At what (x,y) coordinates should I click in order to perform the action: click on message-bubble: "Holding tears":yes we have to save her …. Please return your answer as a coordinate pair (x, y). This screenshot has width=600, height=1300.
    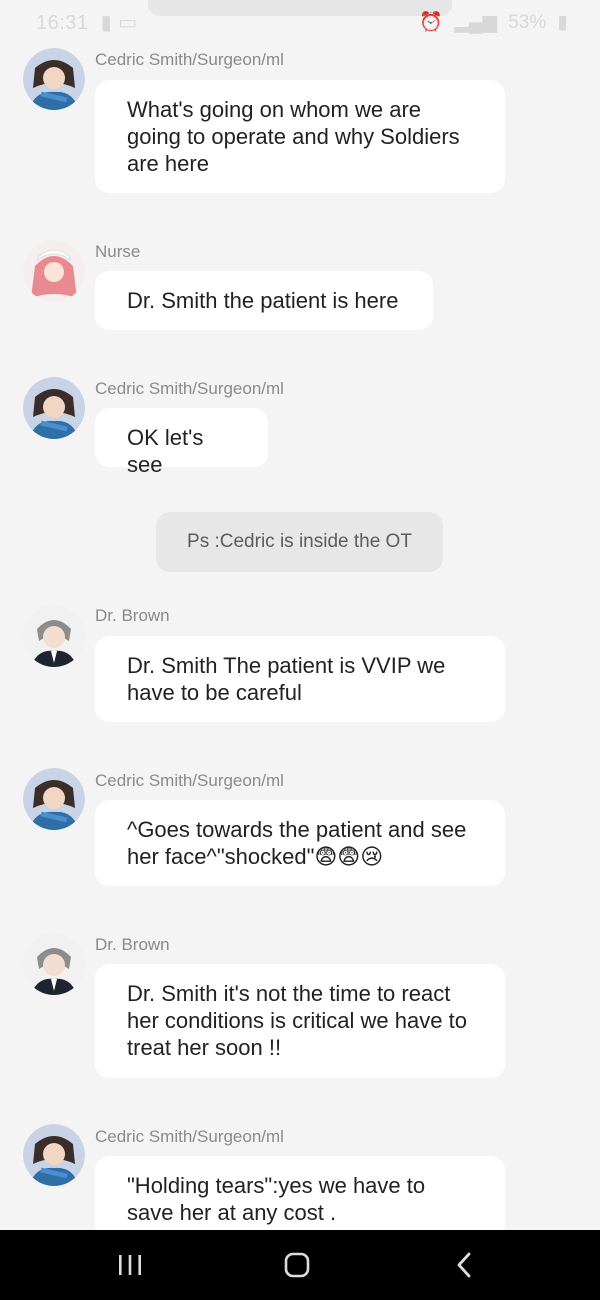
    Looking at the image, I should click on (300, 1193).